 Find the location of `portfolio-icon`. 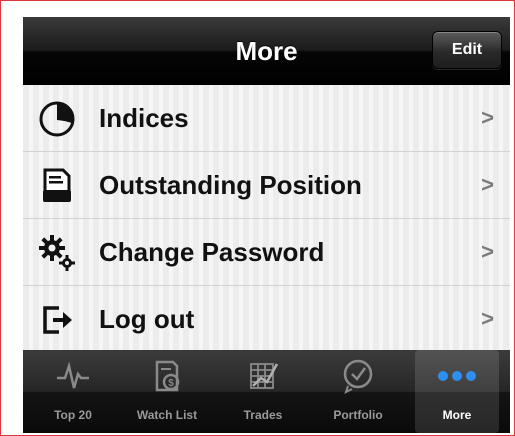

portfolio-icon is located at coordinates (358, 376).